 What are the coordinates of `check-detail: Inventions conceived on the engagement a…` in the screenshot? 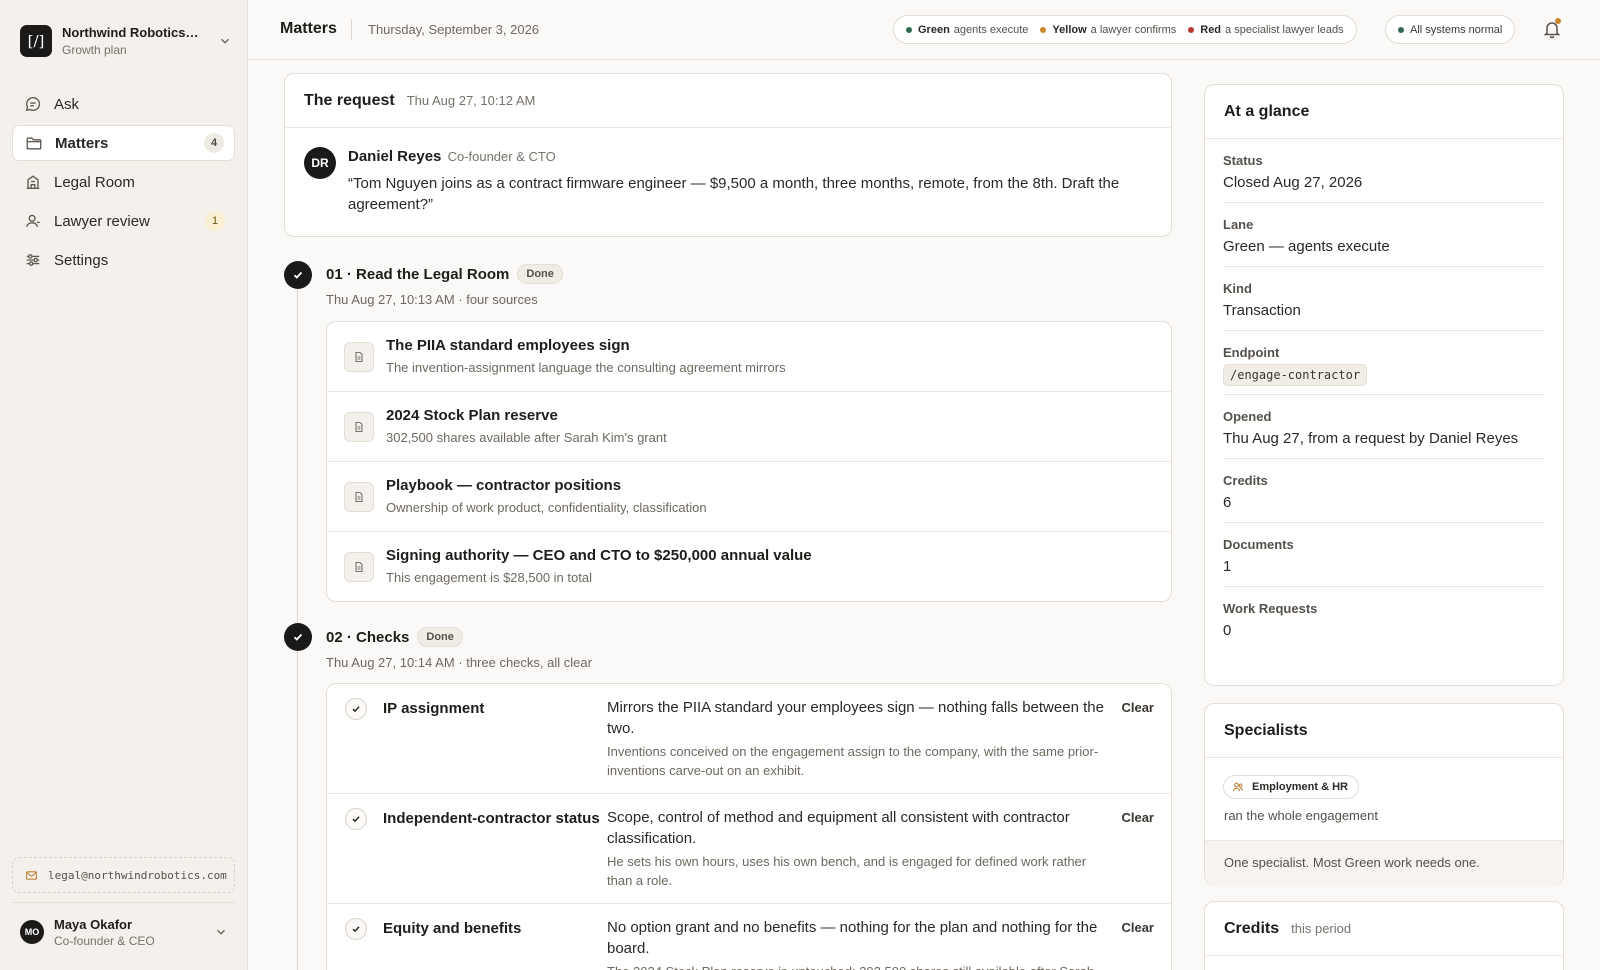 It's located at (853, 761).